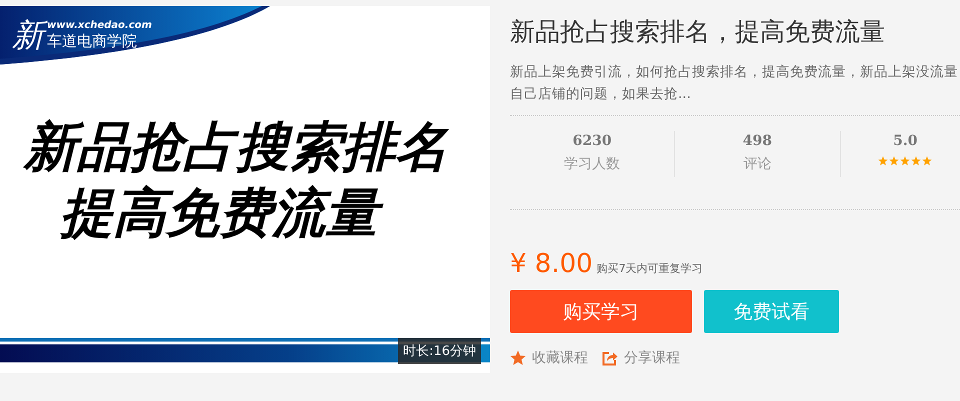 The width and height of the screenshot is (960, 401). Describe the element at coordinates (610, 358) in the screenshot. I see `share-icon` at that location.